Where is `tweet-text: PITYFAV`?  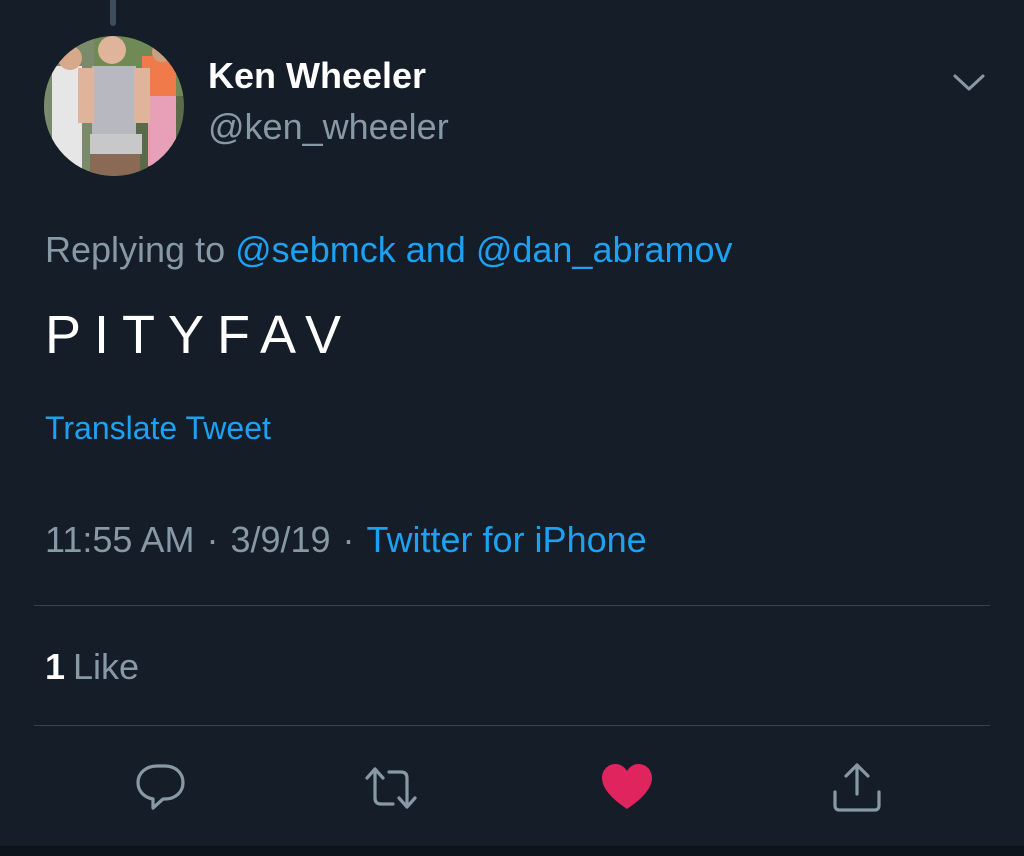 tweet-text: PITYFAV is located at coordinates (200, 335).